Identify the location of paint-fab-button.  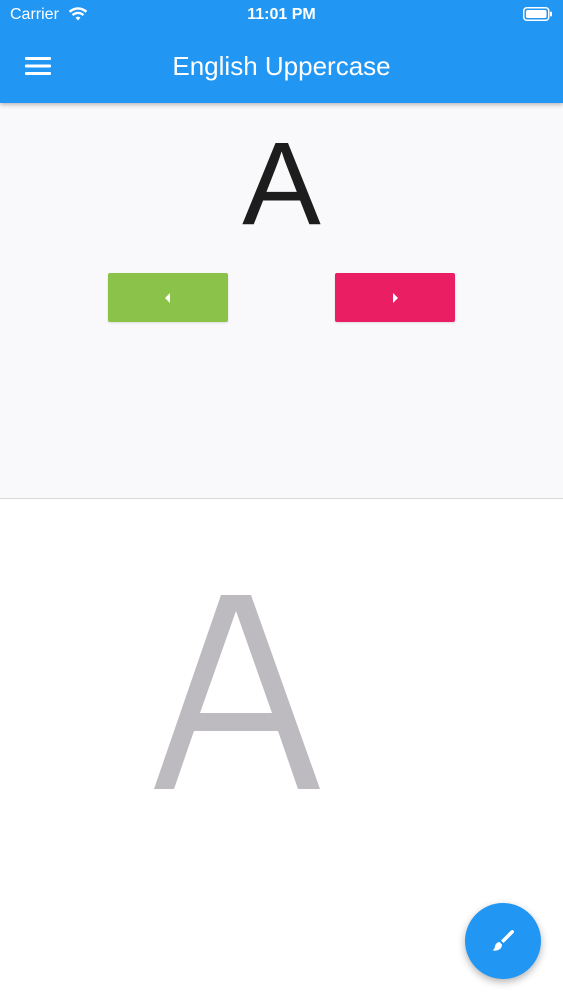
(503, 941).